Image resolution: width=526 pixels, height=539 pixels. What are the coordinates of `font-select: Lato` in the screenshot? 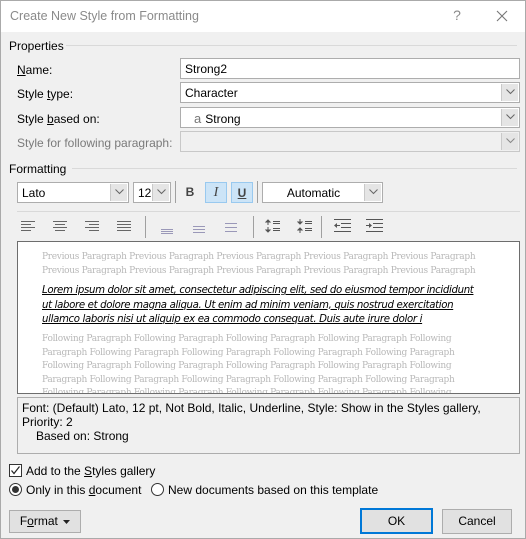 It's located at (73, 192).